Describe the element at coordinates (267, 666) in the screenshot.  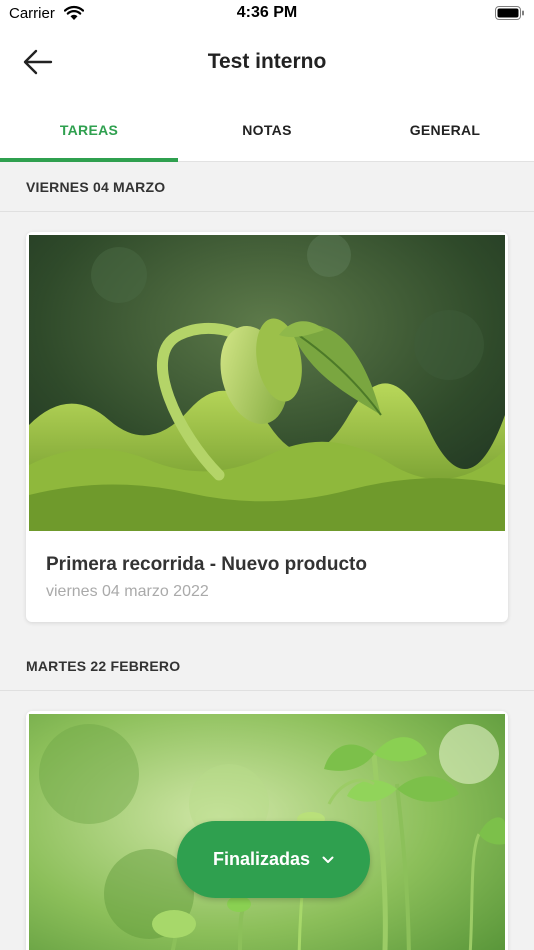
I see `section-header: MARTES 22 FEBRERO` at that location.